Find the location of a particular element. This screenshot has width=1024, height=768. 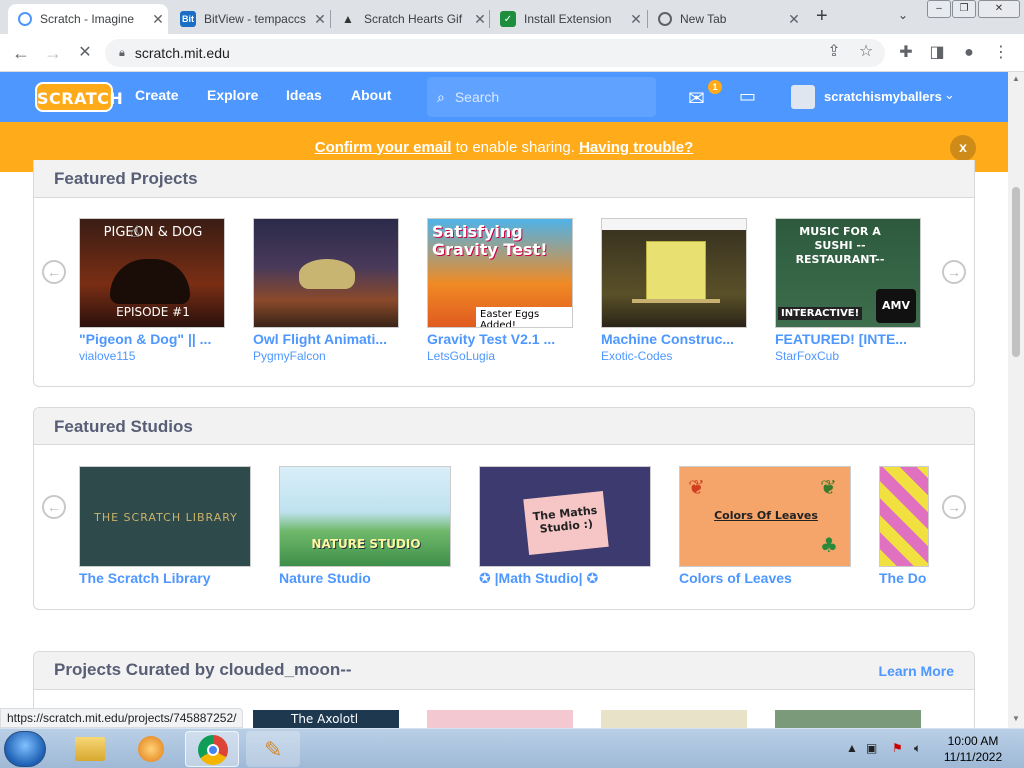

address-bar: 🔒︎ scratch.mit.edu is located at coordinates (495, 53).